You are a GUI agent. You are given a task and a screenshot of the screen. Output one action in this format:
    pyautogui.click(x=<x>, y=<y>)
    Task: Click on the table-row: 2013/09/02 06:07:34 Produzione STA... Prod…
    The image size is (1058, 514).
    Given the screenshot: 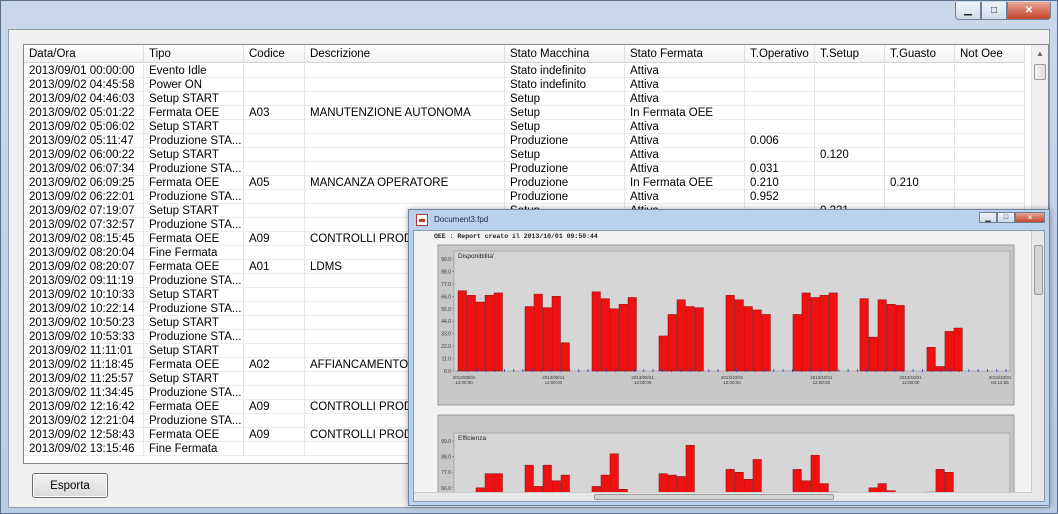 What is the action you would take?
    pyautogui.click(x=524, y=169)
    